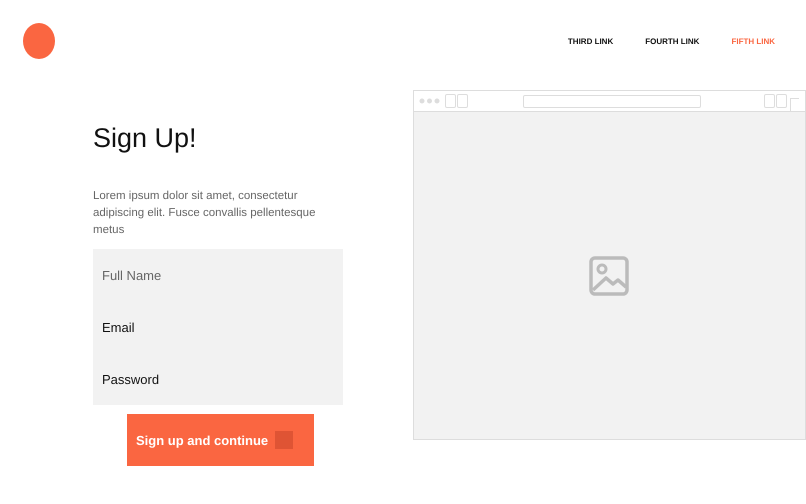 This screenshot has width=806, height=504. I want to click on address-bar, so click(611, 101).